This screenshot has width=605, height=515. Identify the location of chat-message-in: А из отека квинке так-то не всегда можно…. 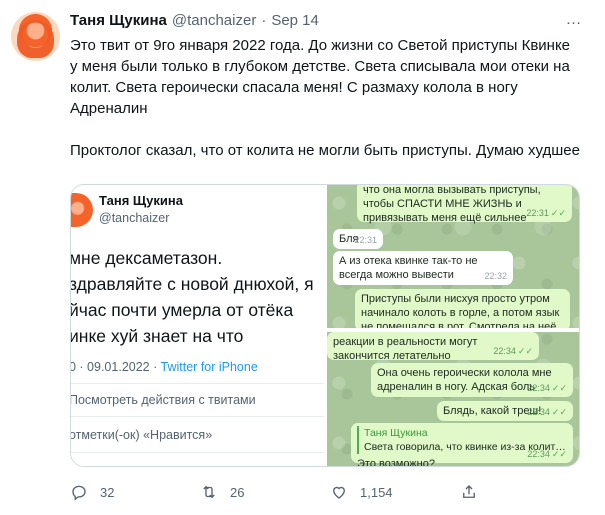
(423, 268).